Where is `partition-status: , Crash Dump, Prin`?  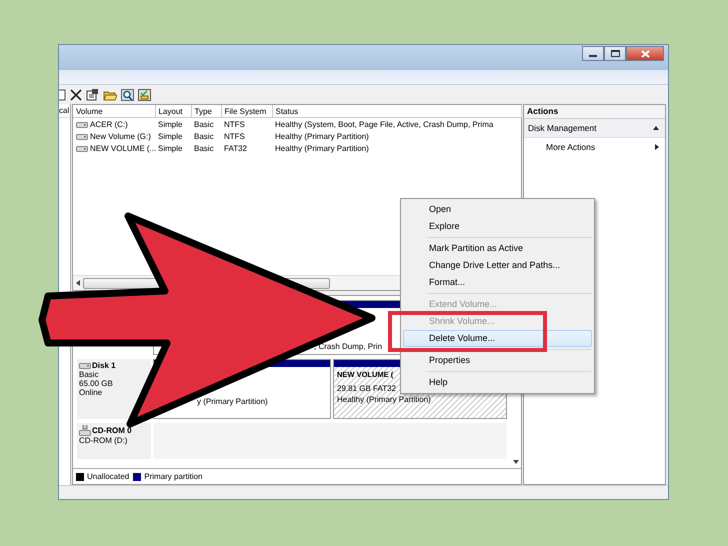 partition-status: , Crash Dump, Prin is located at coordinates (348, 346).